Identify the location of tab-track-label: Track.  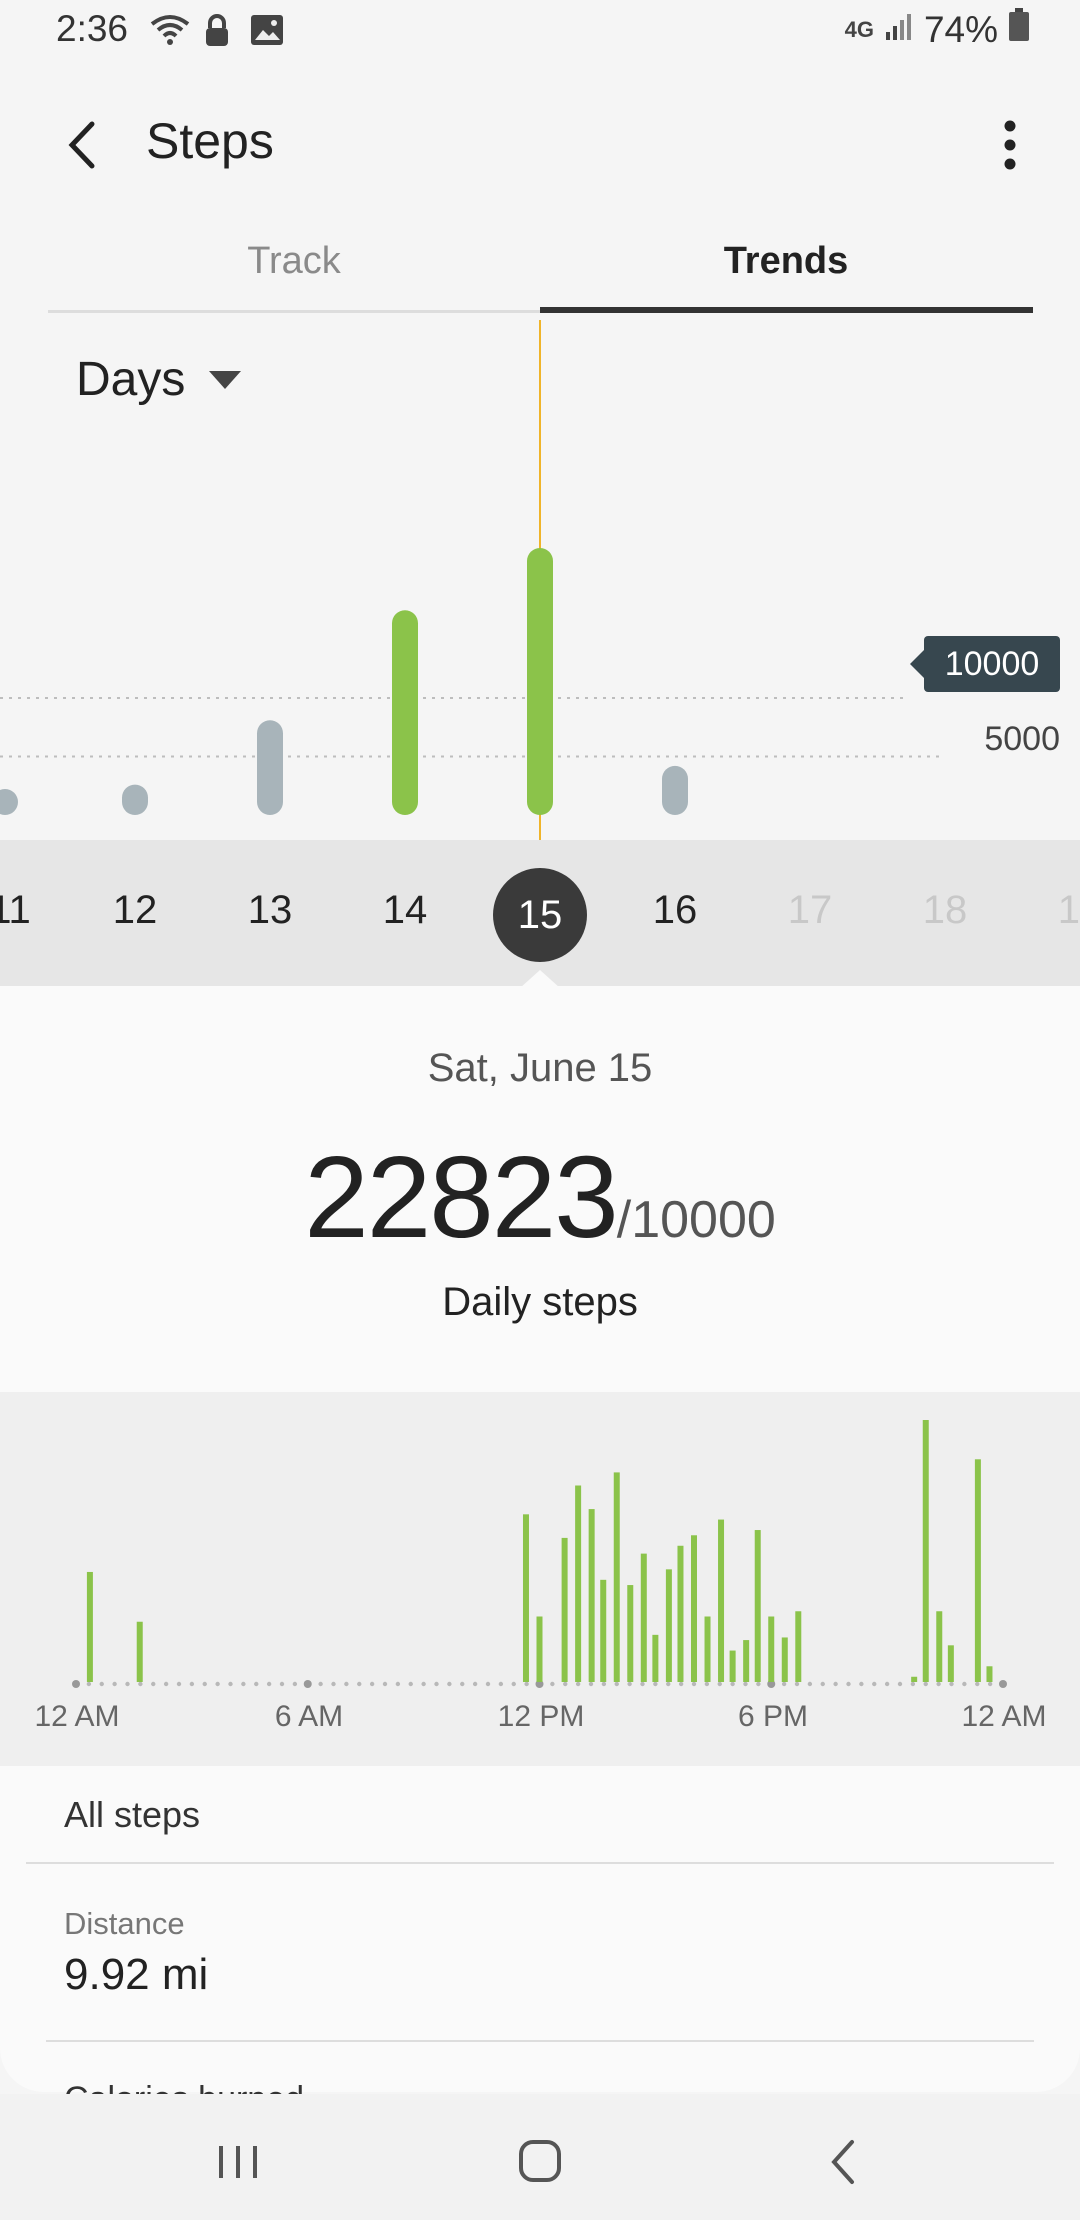
(294, 261).